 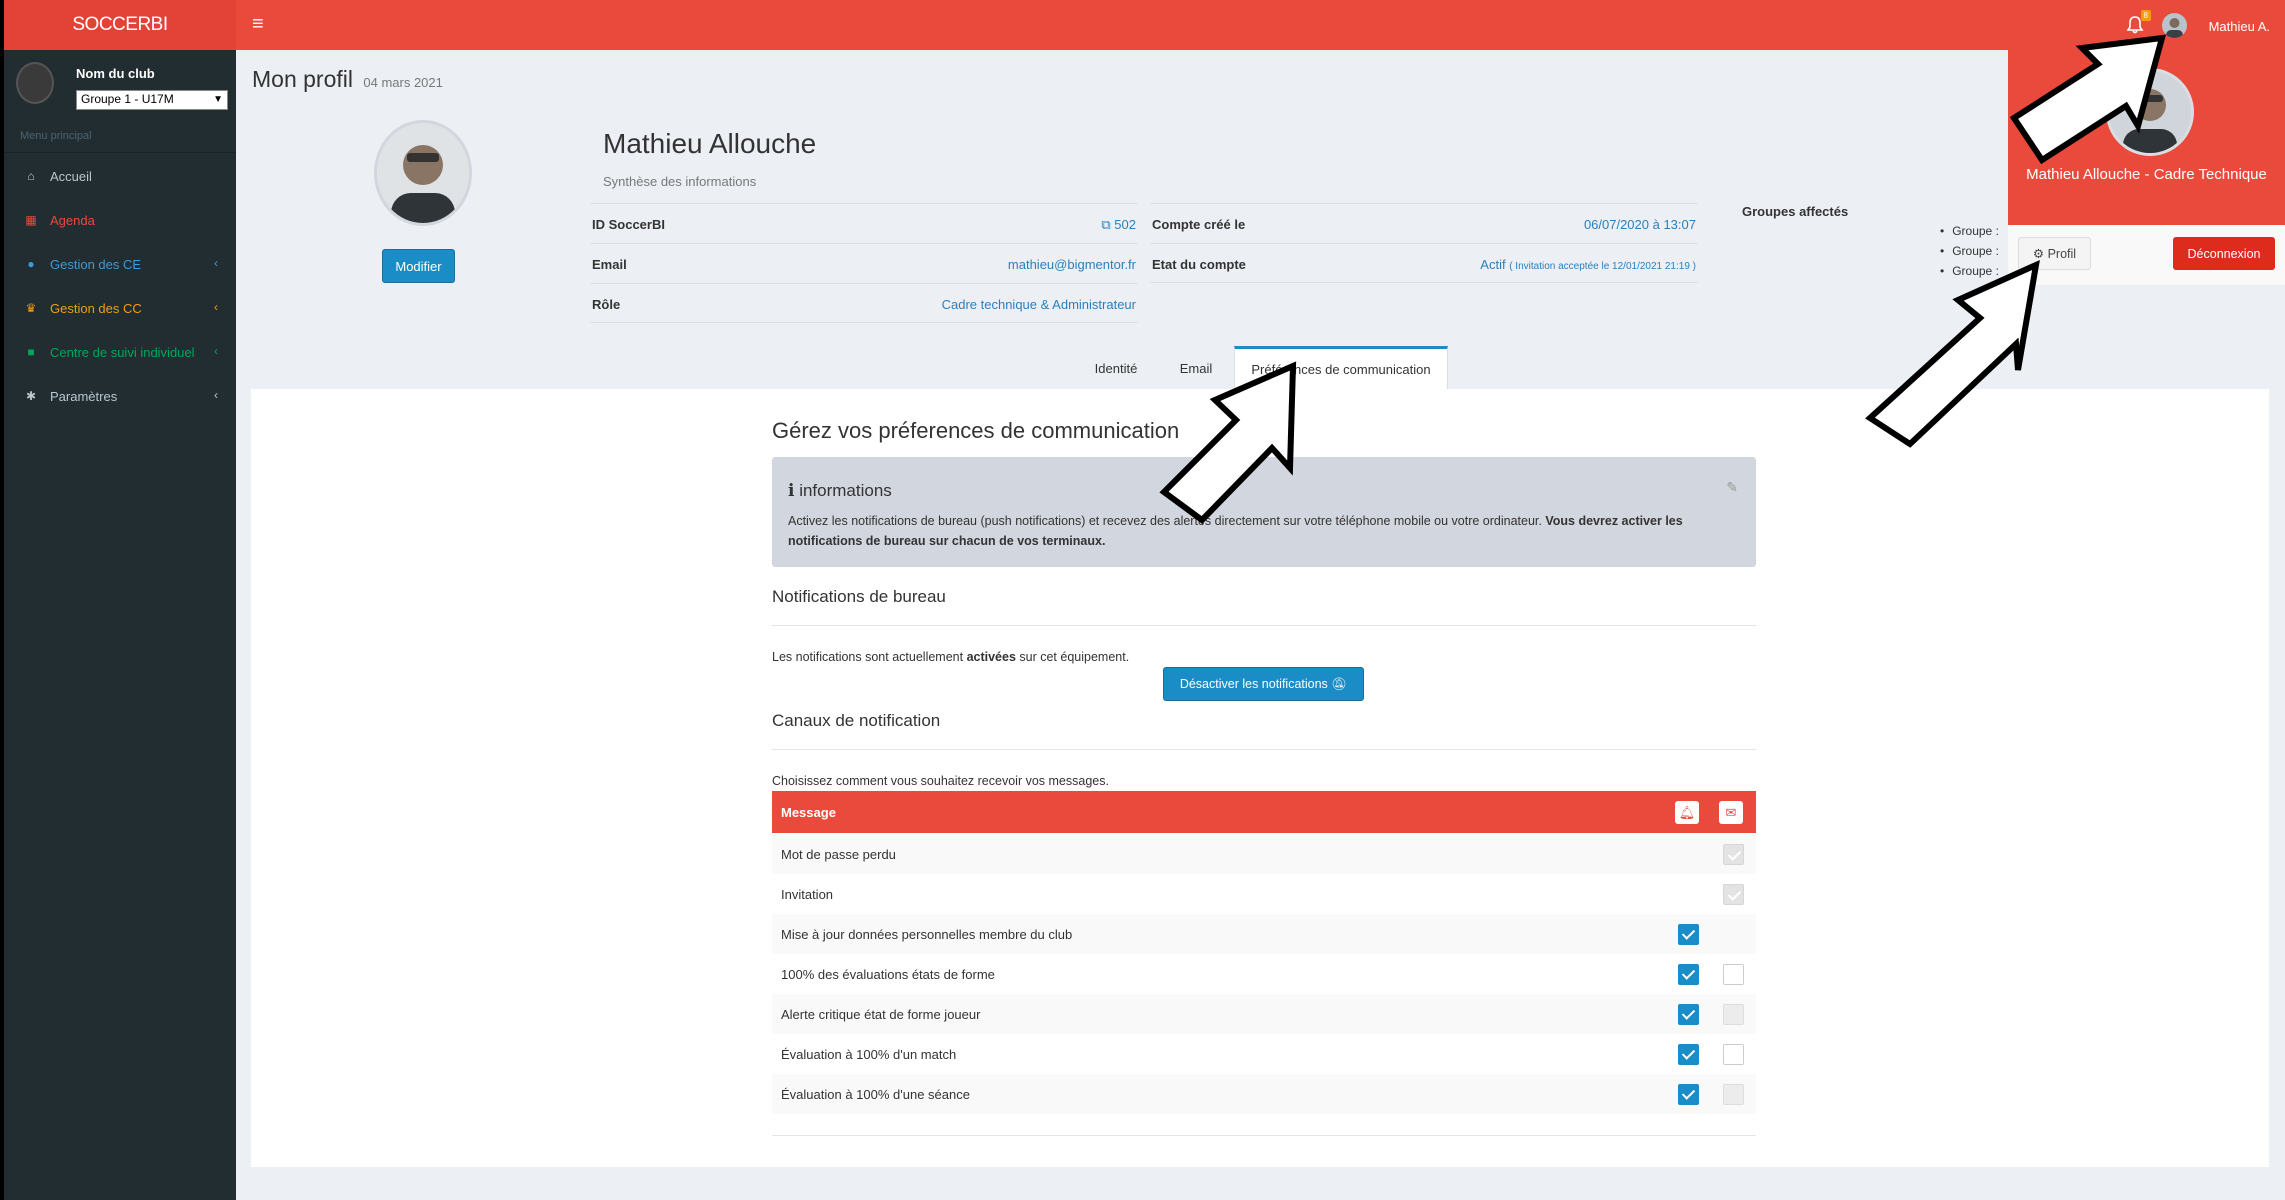 I want to click on page-title: Mon profil 04 mars 2021, so click(x=347, y=79).